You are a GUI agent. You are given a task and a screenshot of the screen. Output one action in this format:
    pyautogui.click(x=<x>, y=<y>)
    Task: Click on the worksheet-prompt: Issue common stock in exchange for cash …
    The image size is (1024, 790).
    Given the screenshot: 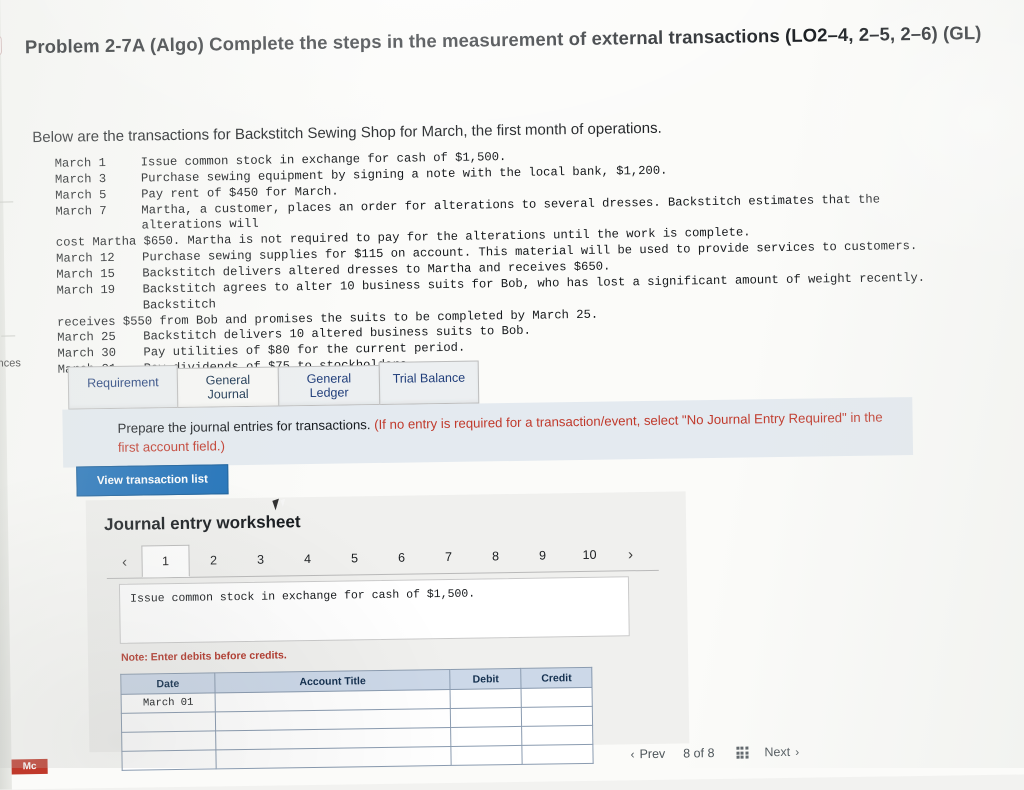 What is the action you would take?
    pyautogui.click(x=374, y=610)
    